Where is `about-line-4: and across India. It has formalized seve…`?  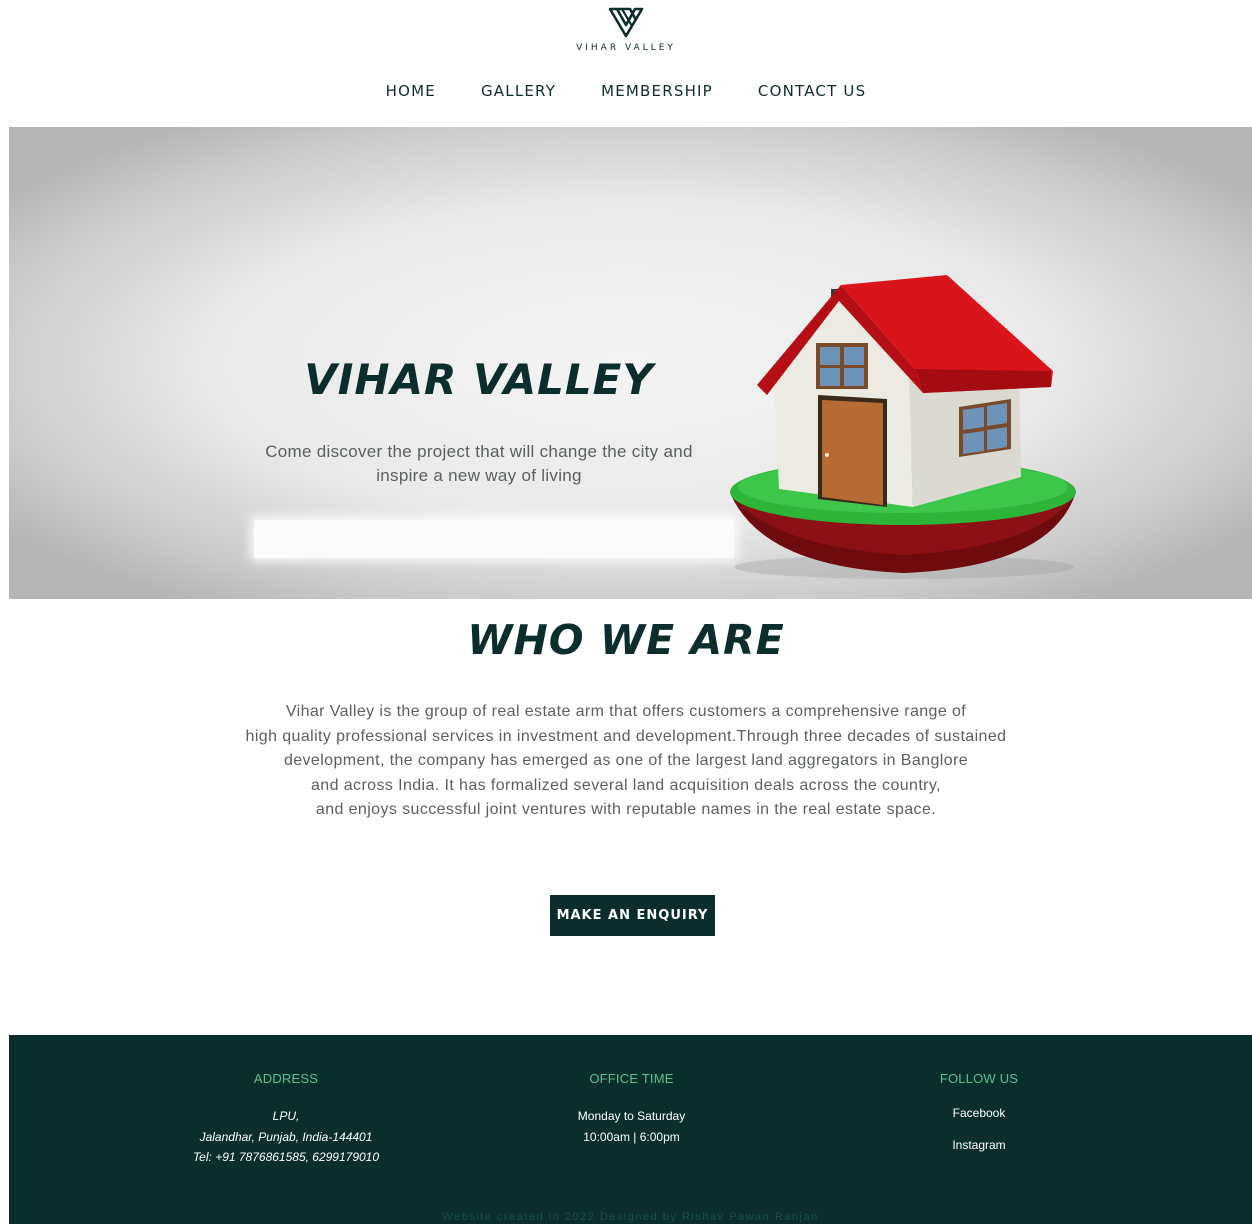
about-line-4: and across India. It has formalized seve… is located at coordinates (626, 785).